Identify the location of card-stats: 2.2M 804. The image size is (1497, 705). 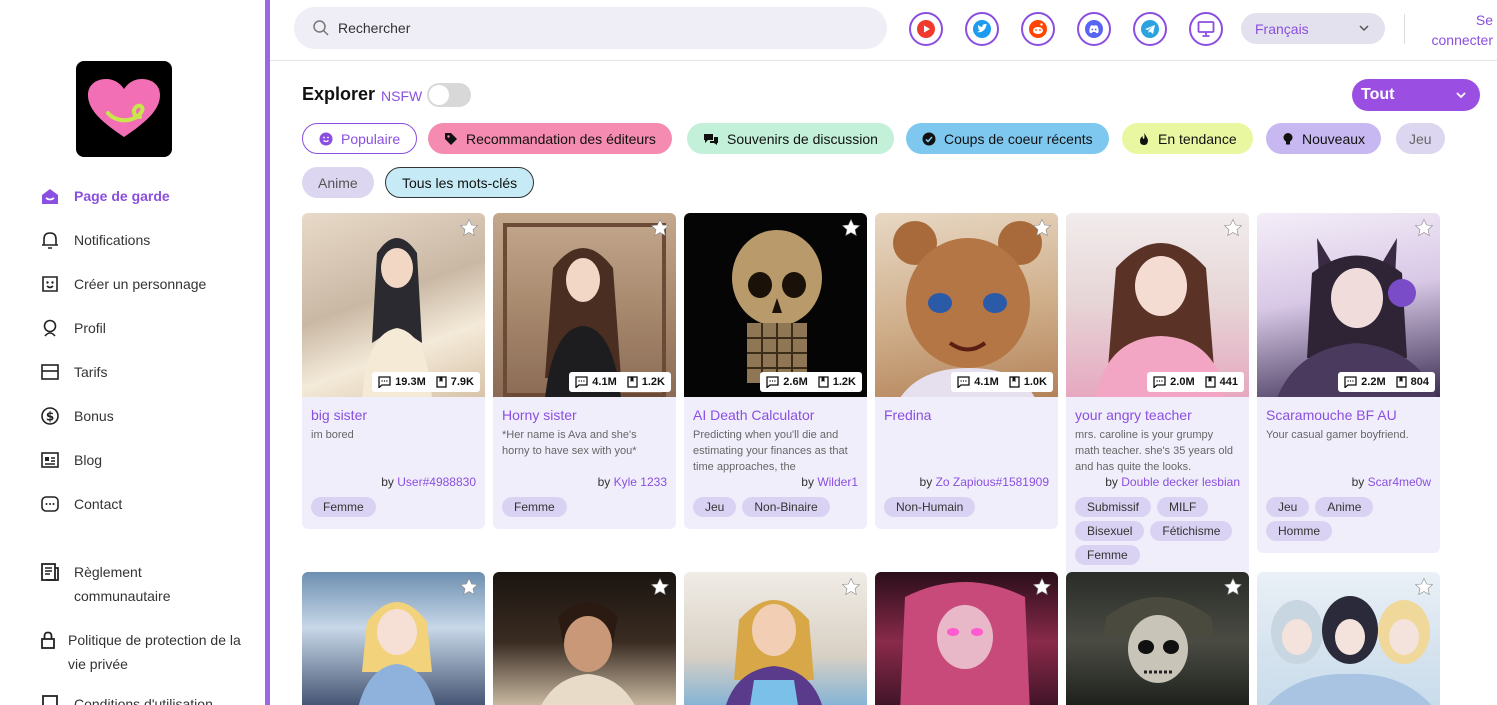
(1386, 382).